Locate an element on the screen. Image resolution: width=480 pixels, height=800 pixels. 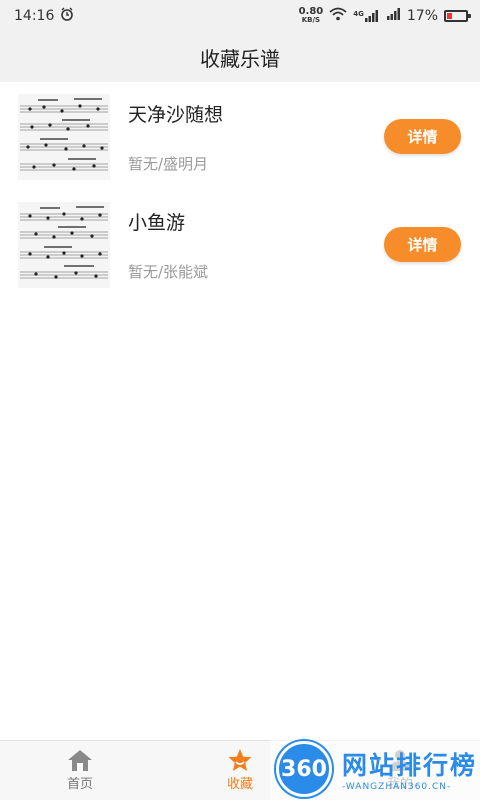
signal-4g-icon: 4G is located at coordinates (366, 16).